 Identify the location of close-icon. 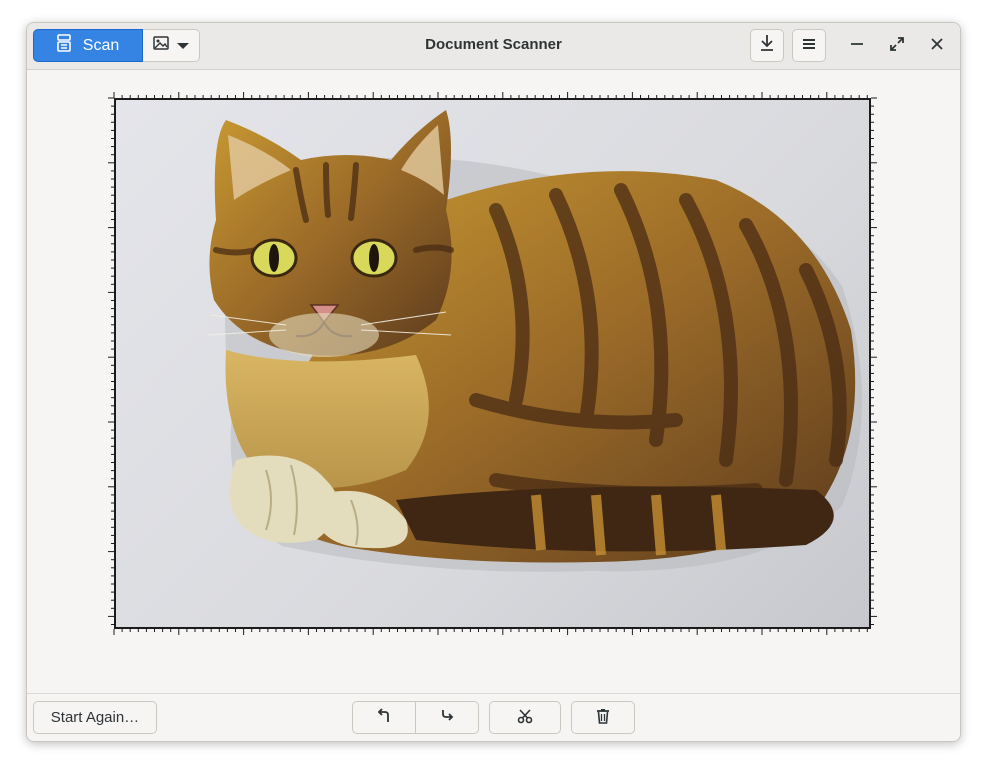
(937, 46).